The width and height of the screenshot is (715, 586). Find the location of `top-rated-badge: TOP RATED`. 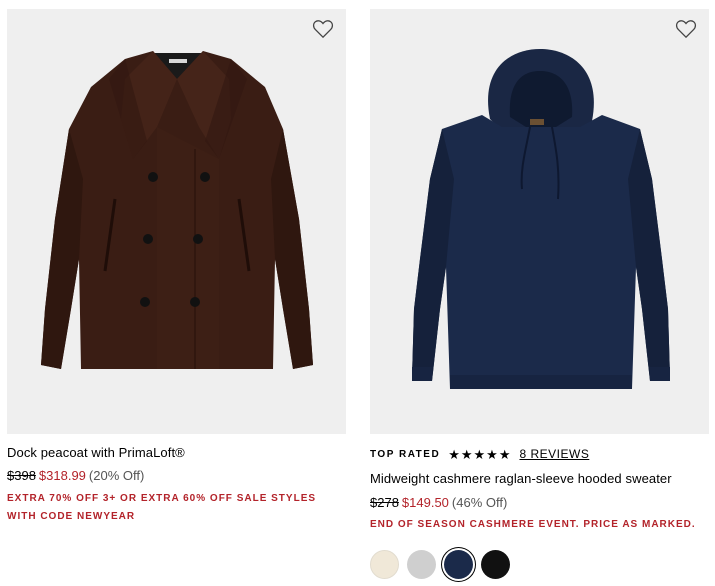

top-rated-badge: TOP RATED is located at coordinates (405, 454).